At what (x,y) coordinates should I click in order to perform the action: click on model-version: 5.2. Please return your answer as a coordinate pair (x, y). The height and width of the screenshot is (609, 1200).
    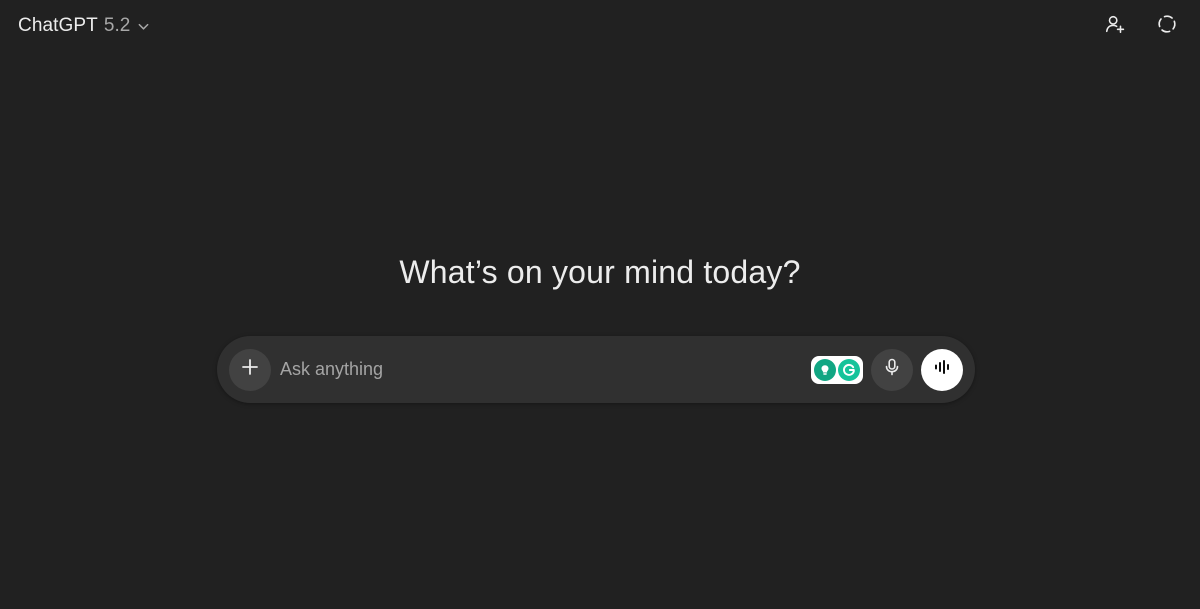
    Looking at the image, I should click on (117, 25).